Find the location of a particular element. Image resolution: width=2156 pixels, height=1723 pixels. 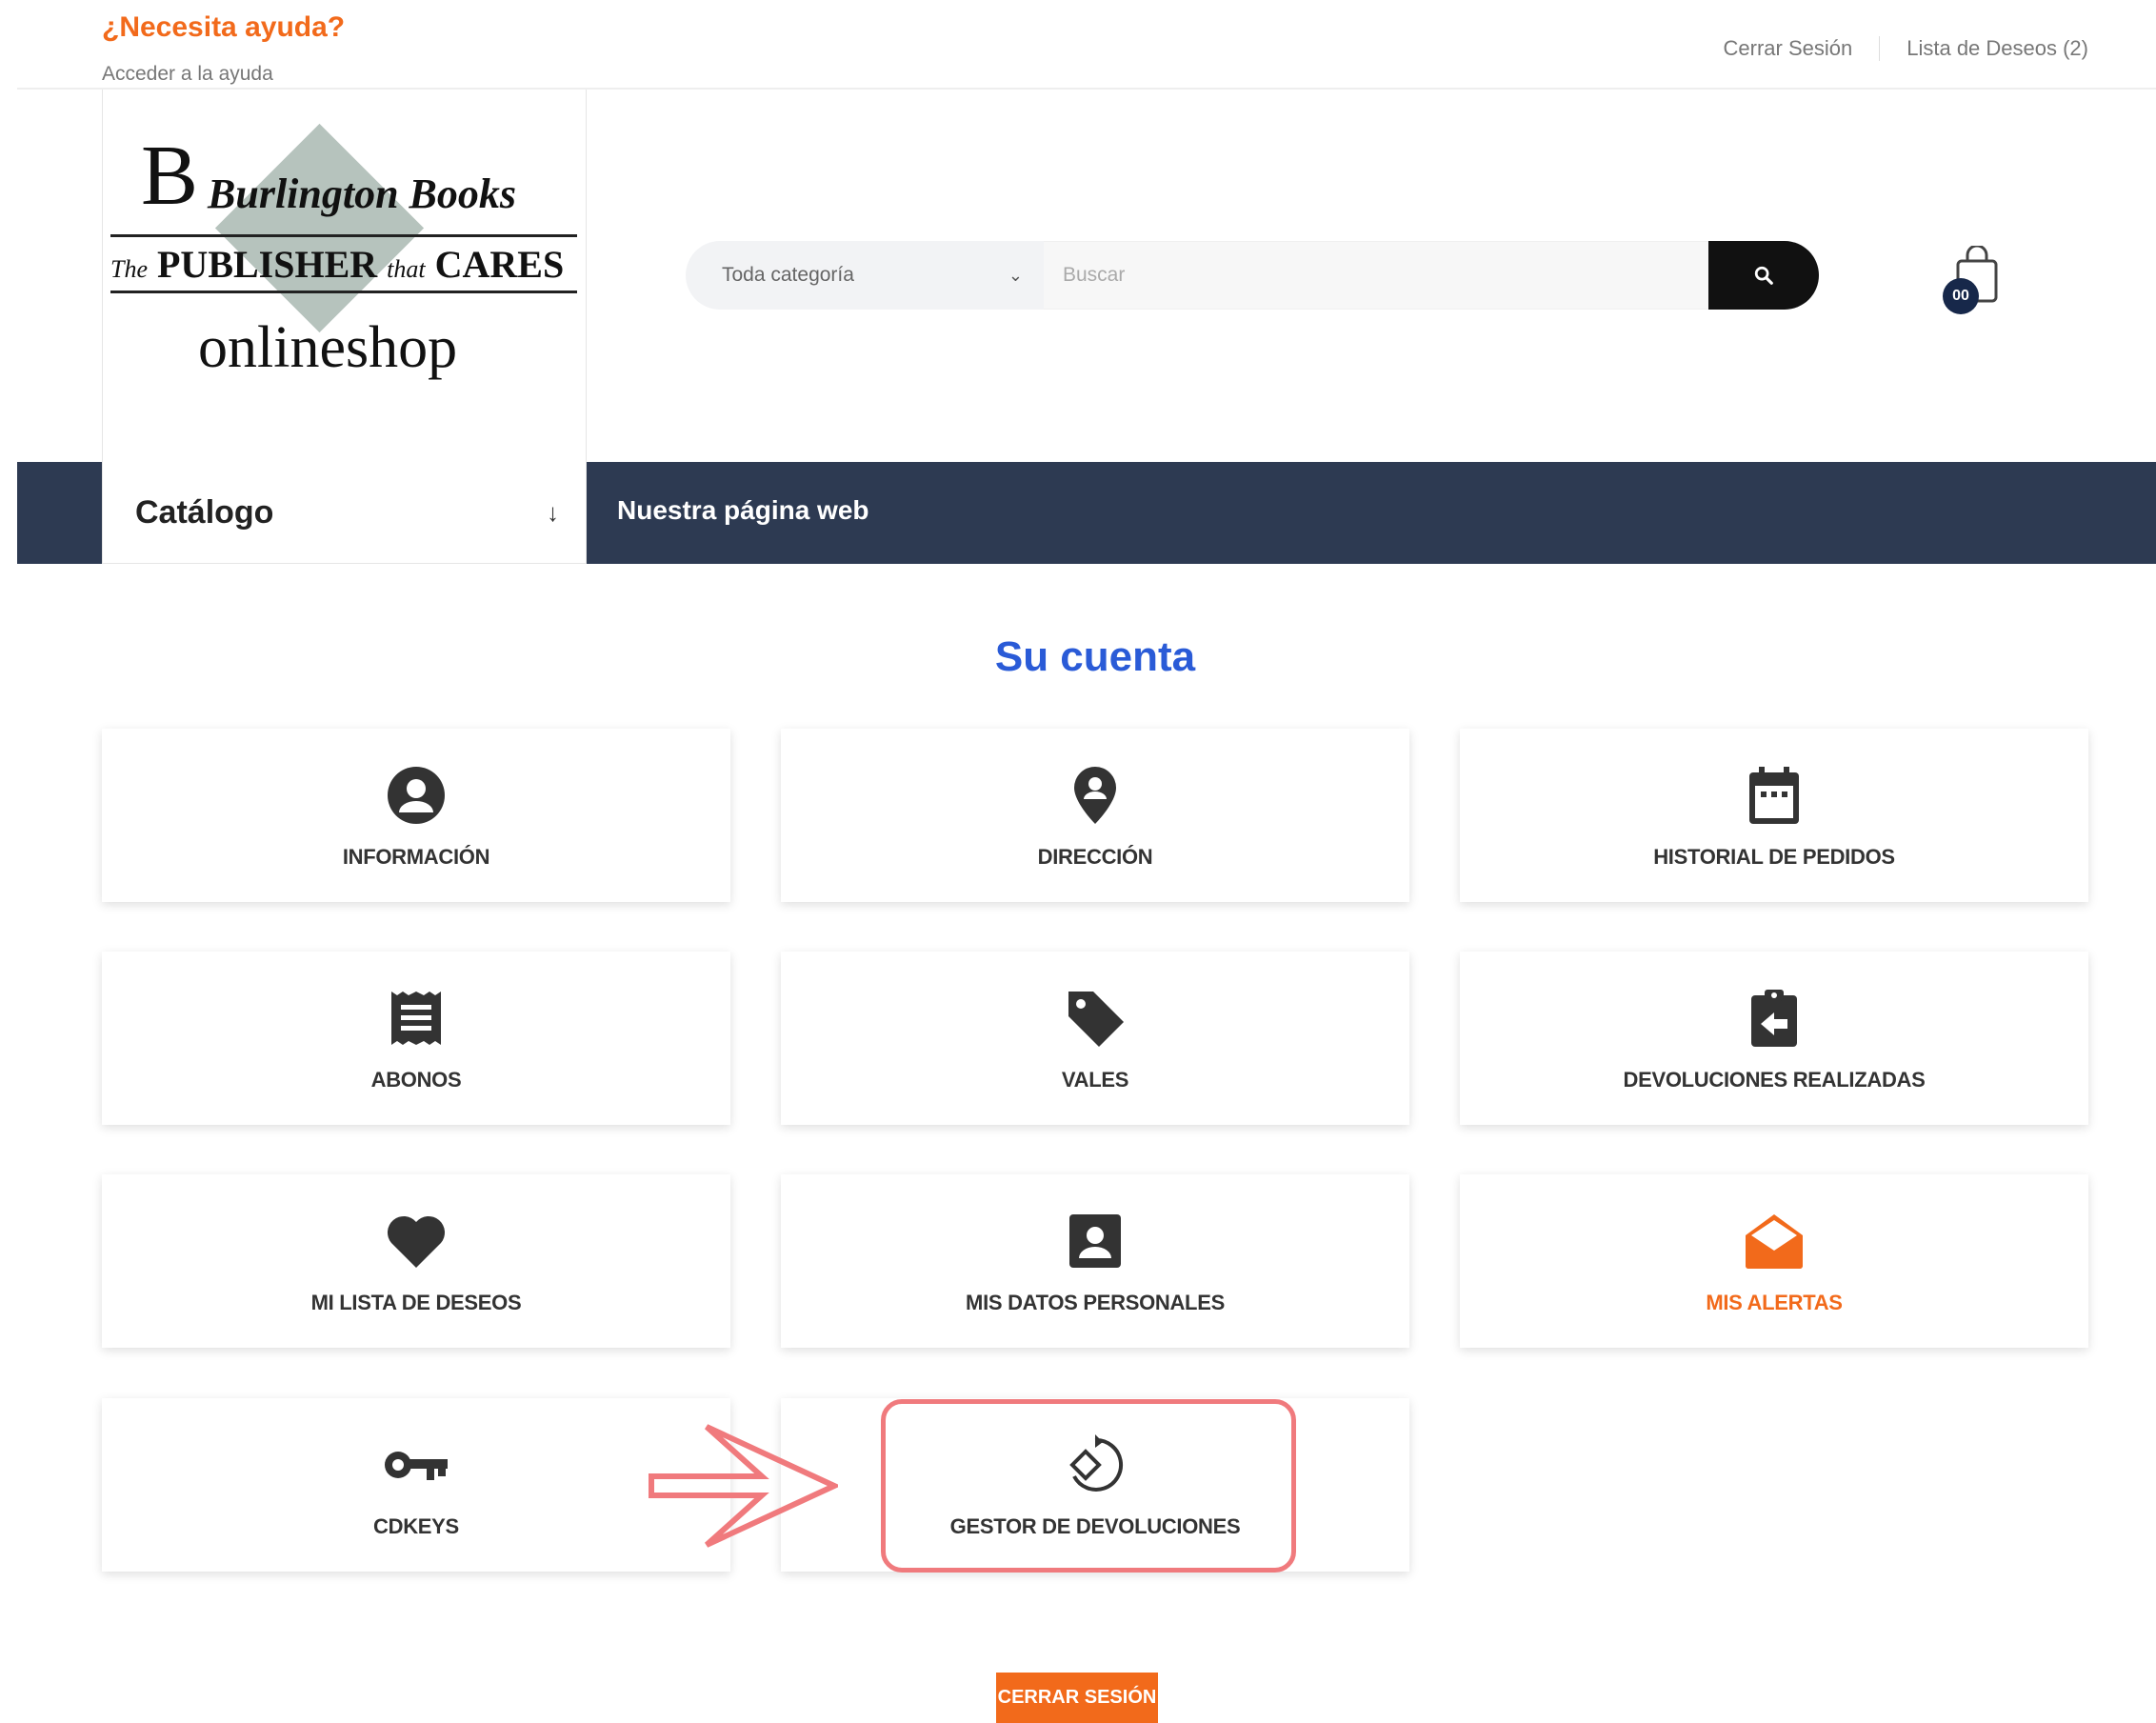

card-label: MI LISTA DE DESEOS is located at coordinates (416, 1302).